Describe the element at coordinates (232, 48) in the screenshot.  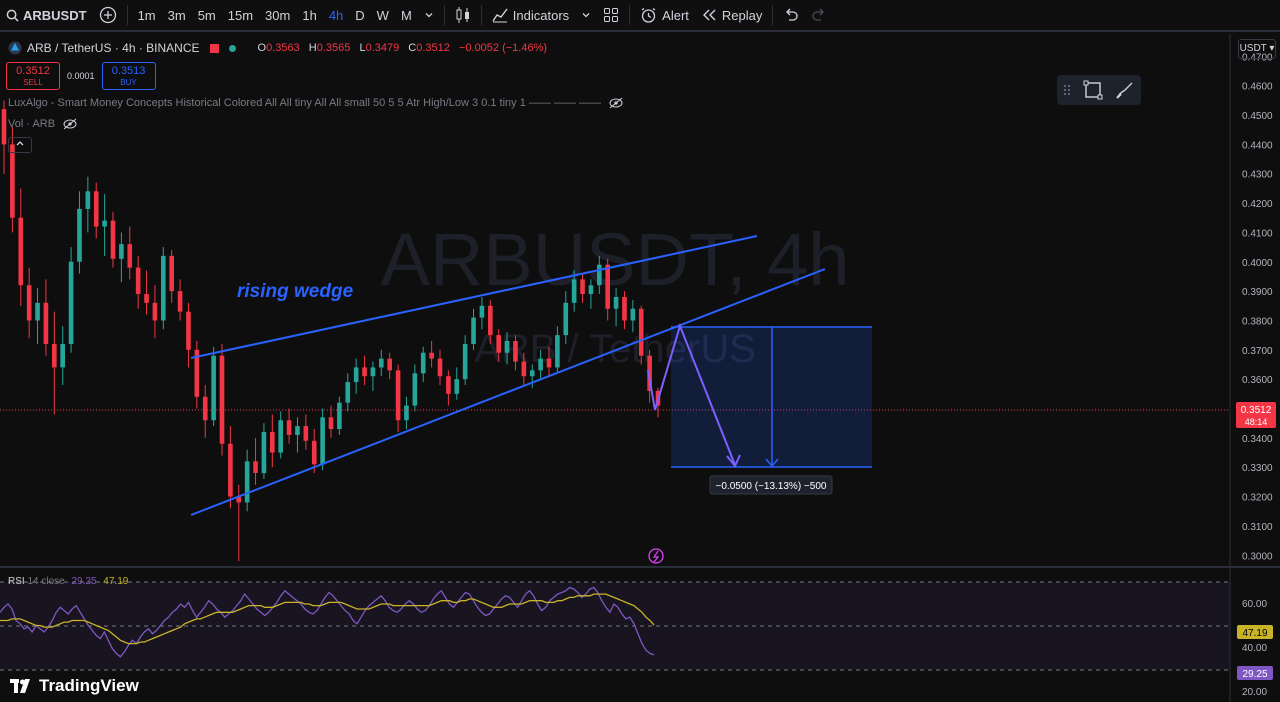
I see `market-open-icon` at that location.